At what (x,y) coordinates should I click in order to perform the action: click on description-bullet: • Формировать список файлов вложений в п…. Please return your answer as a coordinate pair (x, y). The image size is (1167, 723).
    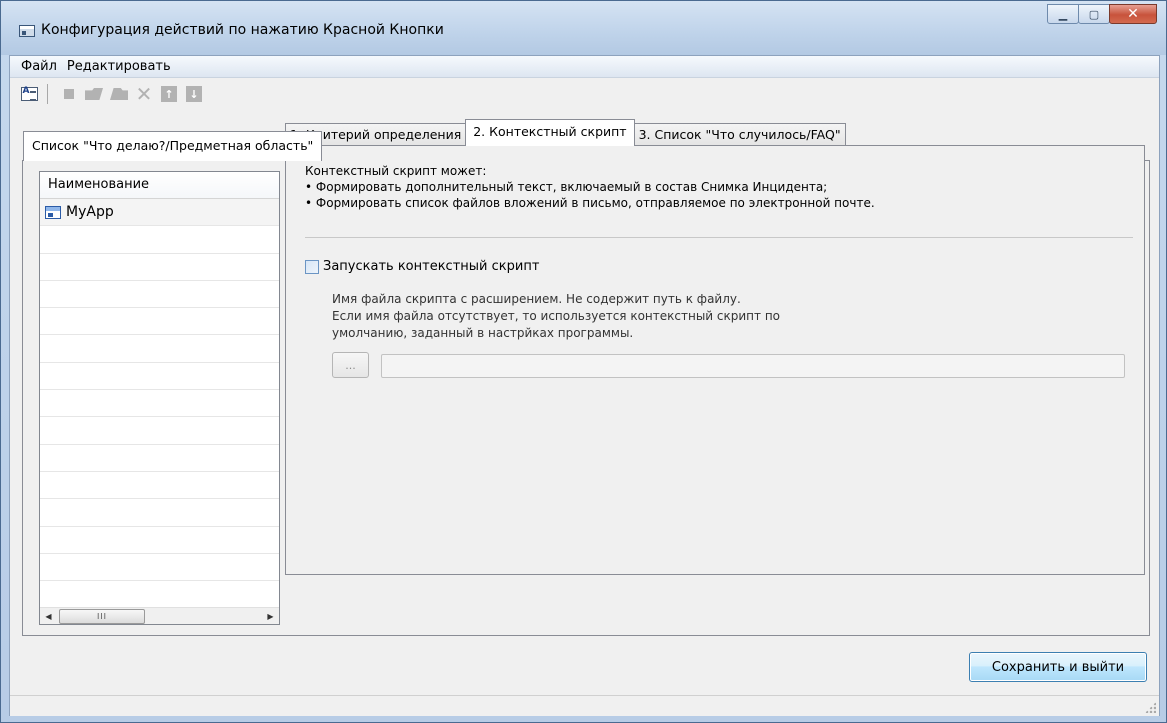
    Looking at the image, I should click on (590, 203).